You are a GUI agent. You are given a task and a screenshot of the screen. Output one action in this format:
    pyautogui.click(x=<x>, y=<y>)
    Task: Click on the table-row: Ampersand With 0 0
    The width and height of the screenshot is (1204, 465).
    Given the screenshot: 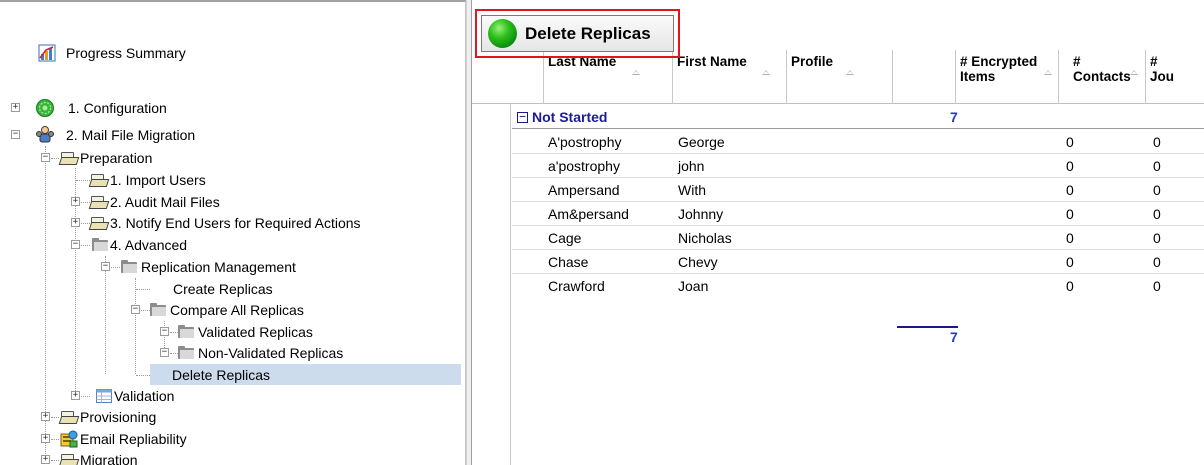 What is the action you would take?
    pyautogui.click(x=858, y=190)
    